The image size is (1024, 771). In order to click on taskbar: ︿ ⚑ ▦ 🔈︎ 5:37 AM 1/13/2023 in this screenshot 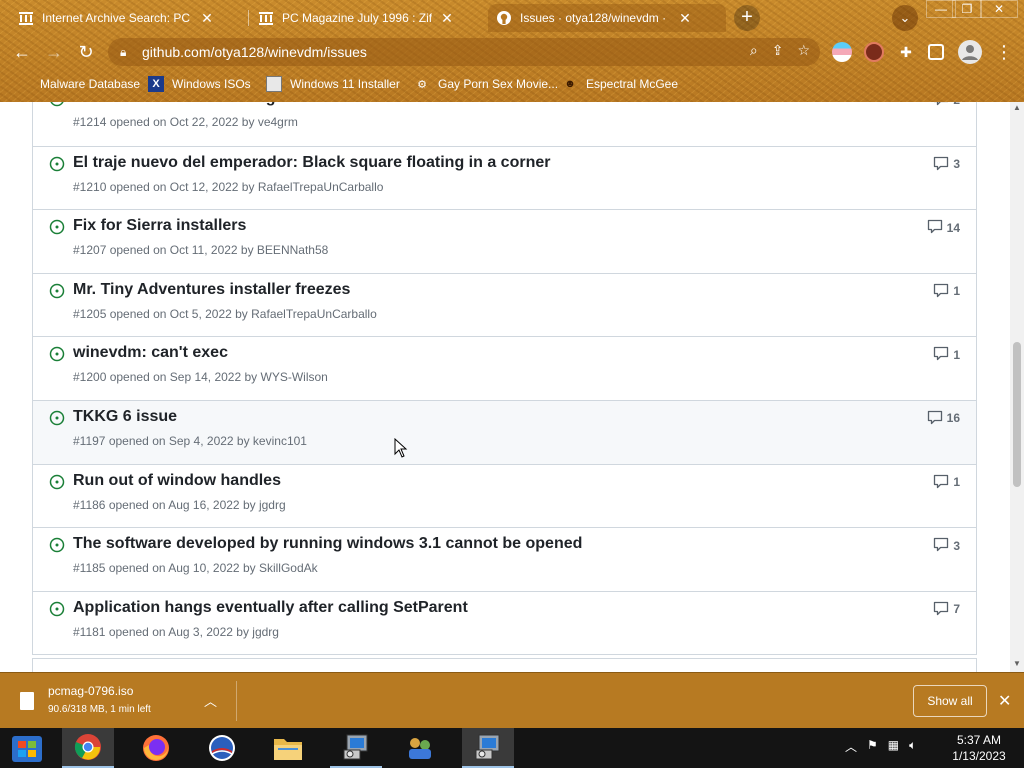, I will do `click(512, 748)`.